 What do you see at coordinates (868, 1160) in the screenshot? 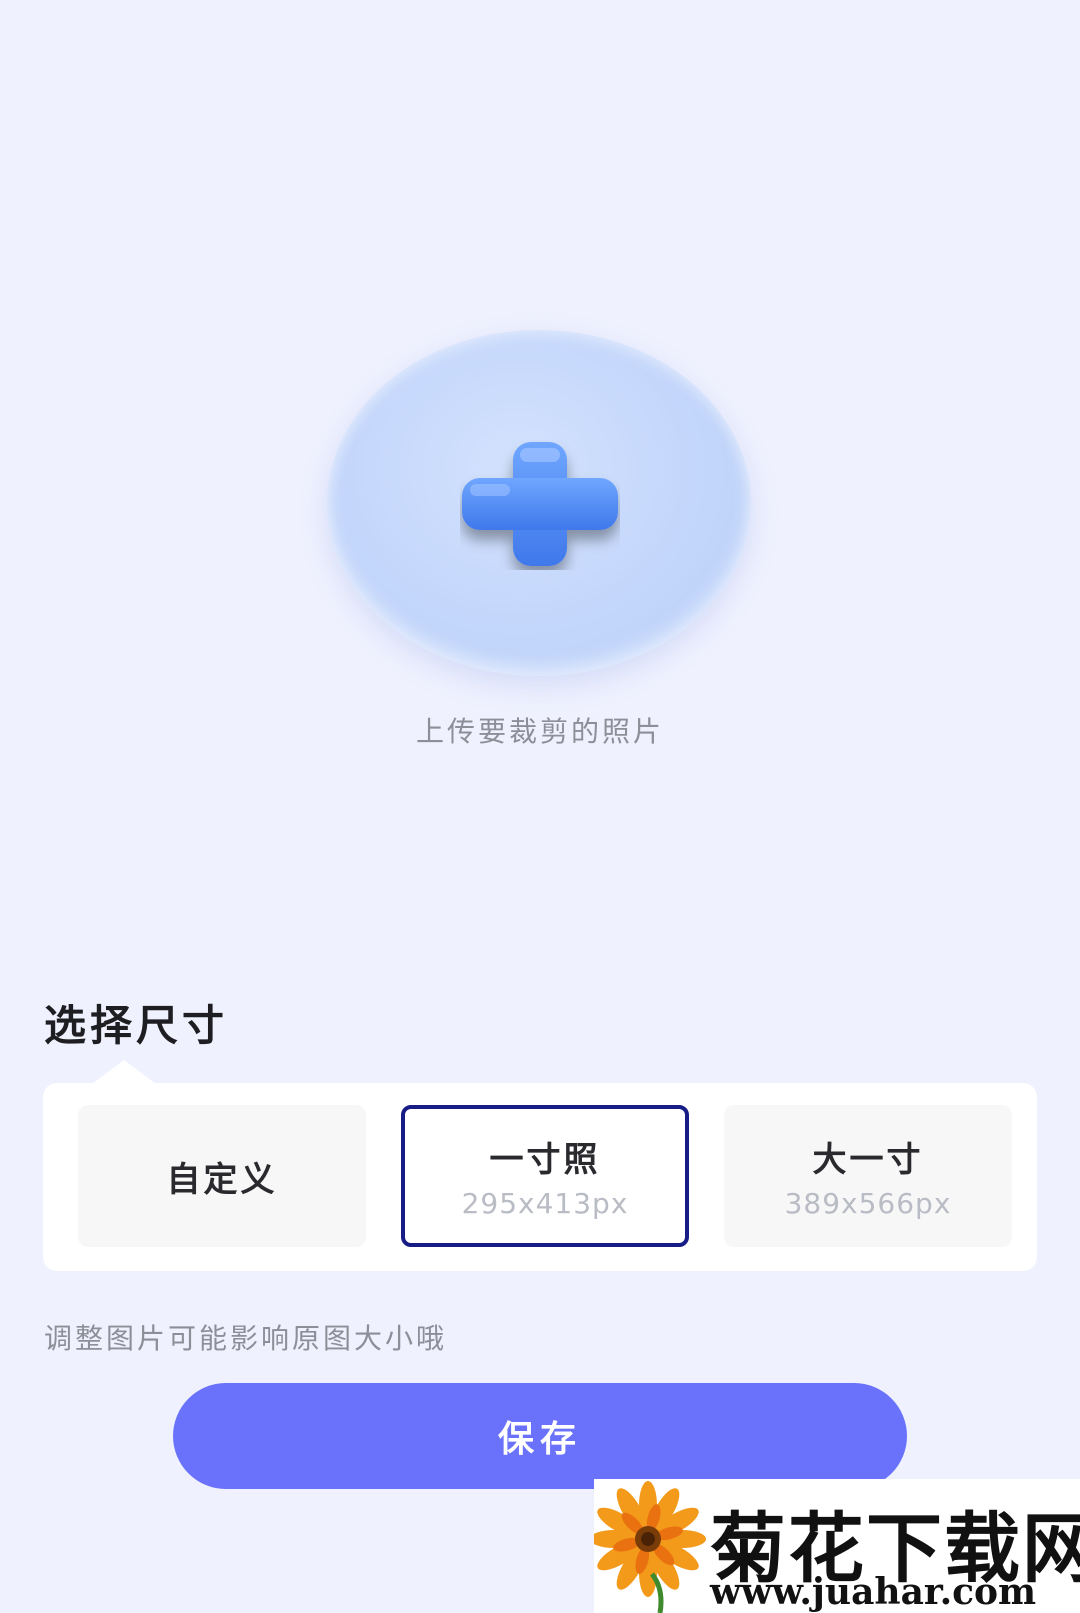
I see `size-option-label: 大一寸` at bounding box center [868, 1160].